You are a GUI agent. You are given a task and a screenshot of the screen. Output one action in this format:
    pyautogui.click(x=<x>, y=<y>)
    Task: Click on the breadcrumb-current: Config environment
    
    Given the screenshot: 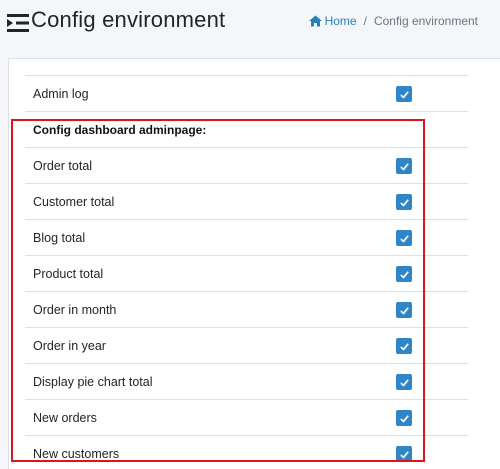 What is the action you would take?
    pyautogui.click(x=425, y=21)
    